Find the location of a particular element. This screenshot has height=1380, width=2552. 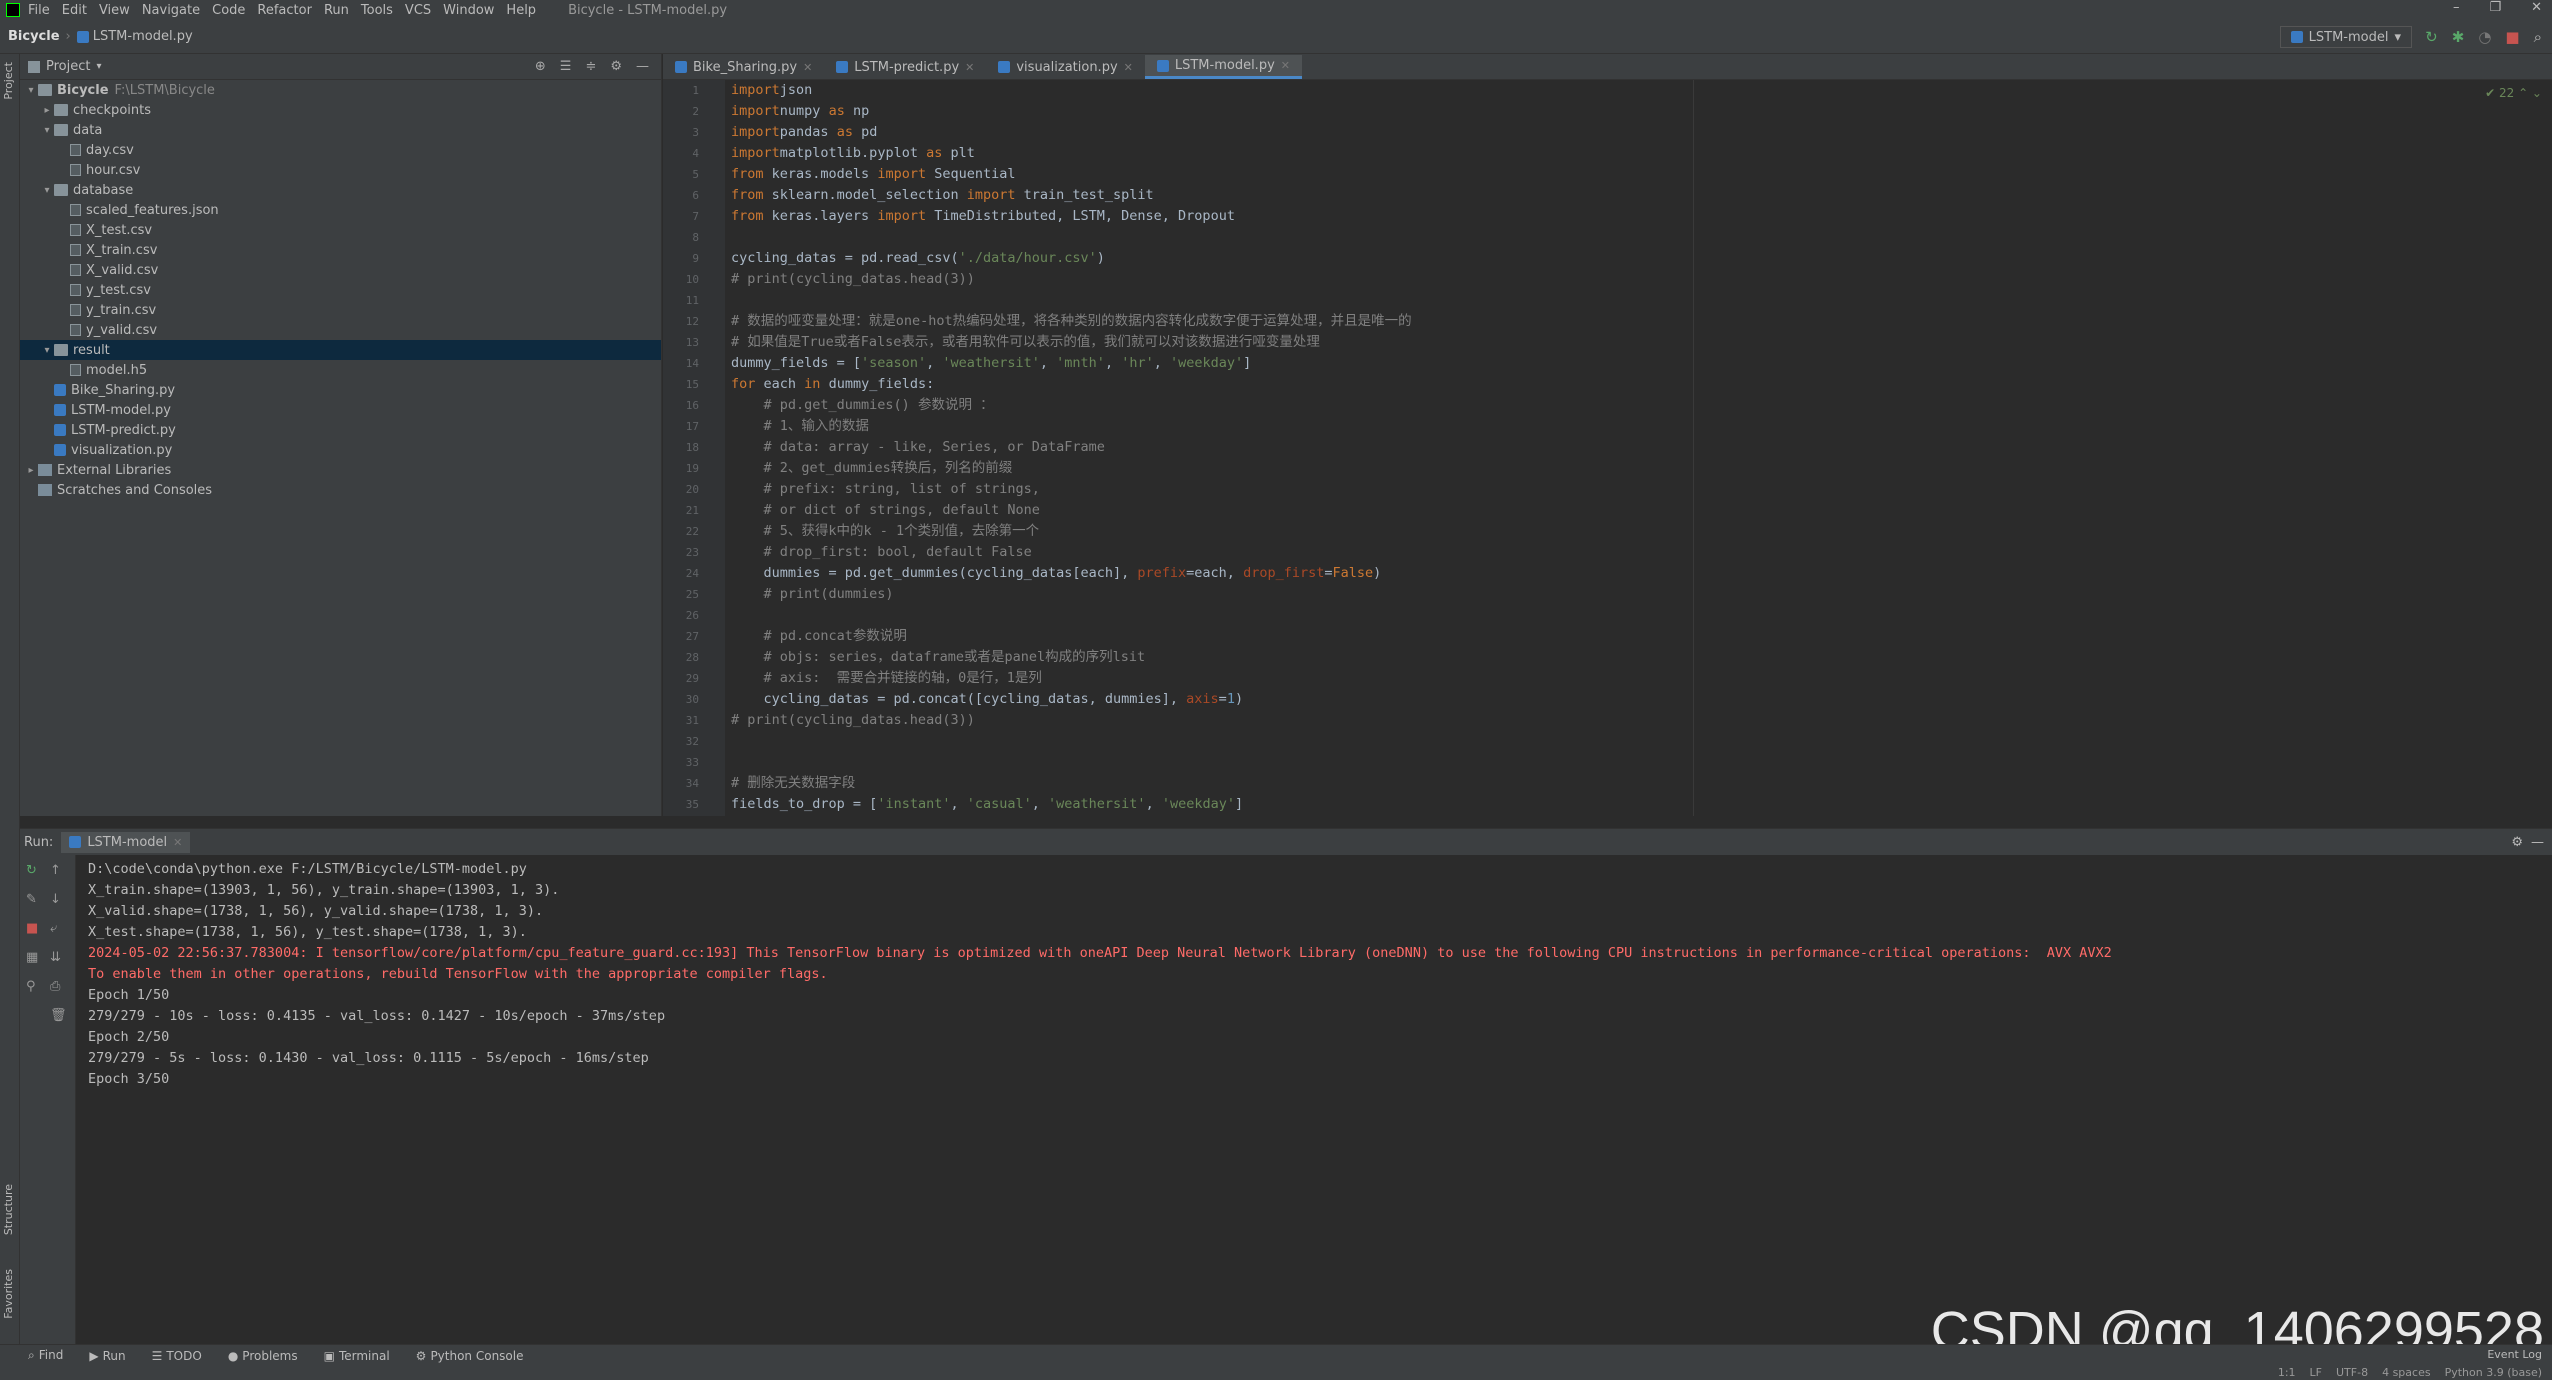

tree-item: LSTM-model.py is located at coordinates (340, 410).